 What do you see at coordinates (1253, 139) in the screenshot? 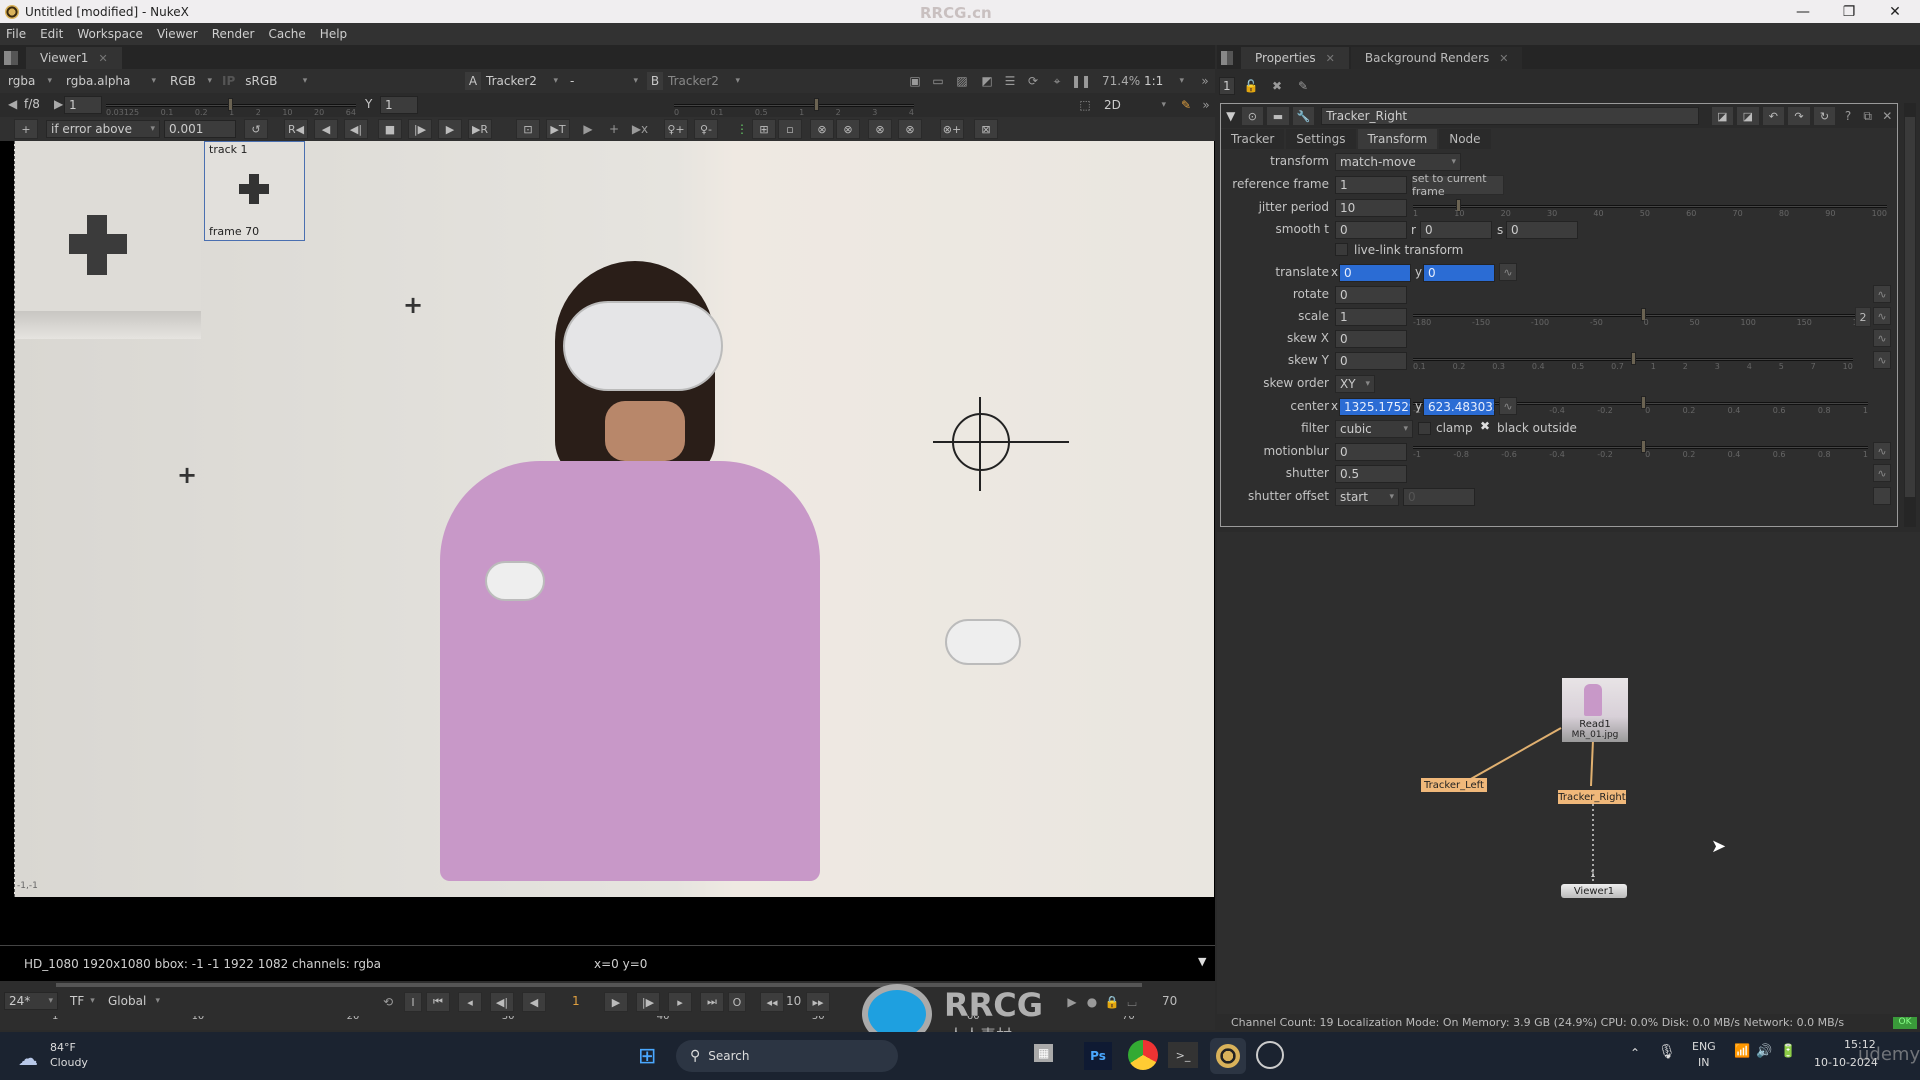
I see `node-tab-tracker: Tracker` at bounding box center [1253, 139].